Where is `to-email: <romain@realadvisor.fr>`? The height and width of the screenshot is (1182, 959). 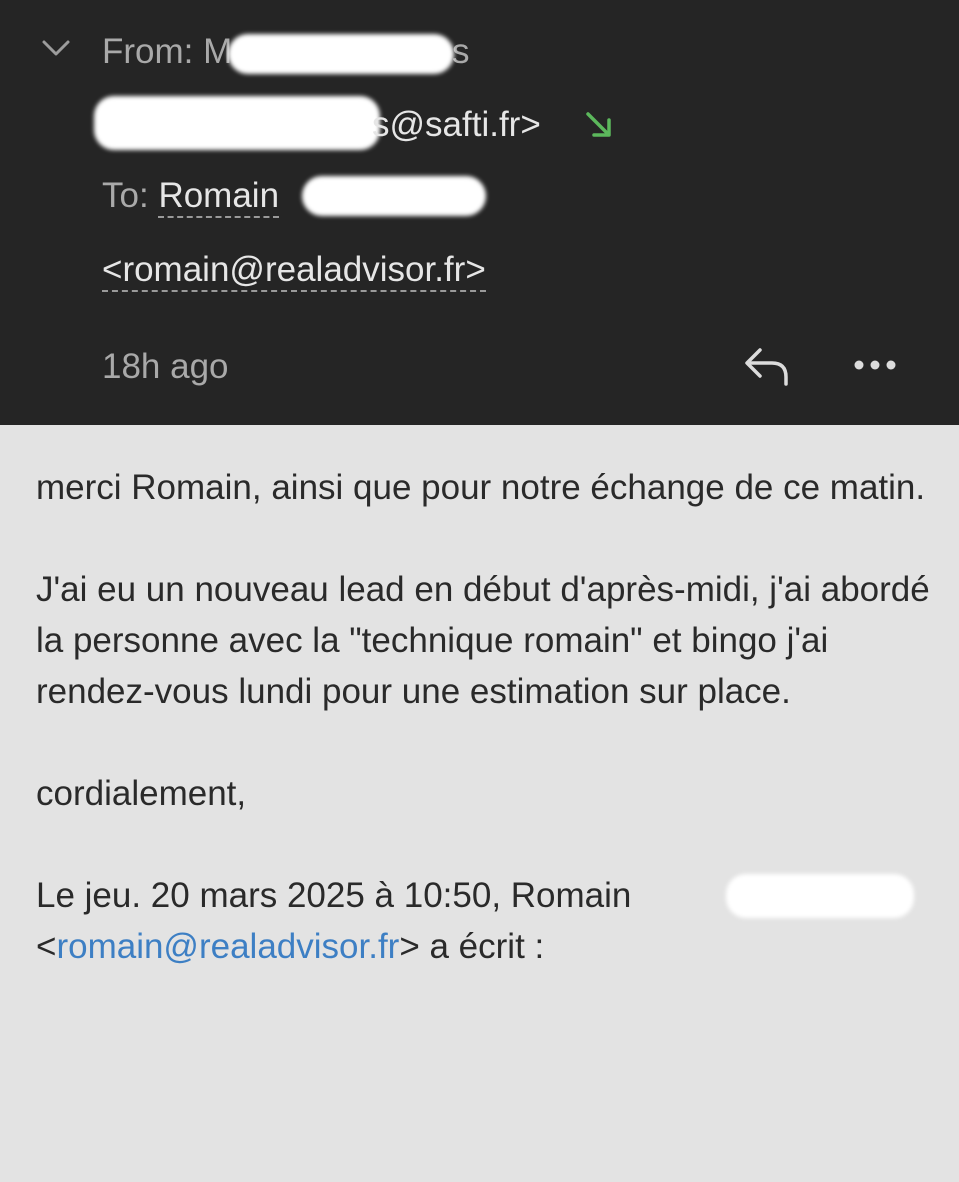
to-email: <romain@realadvisor.fr> is located at coordinates (294, 271).